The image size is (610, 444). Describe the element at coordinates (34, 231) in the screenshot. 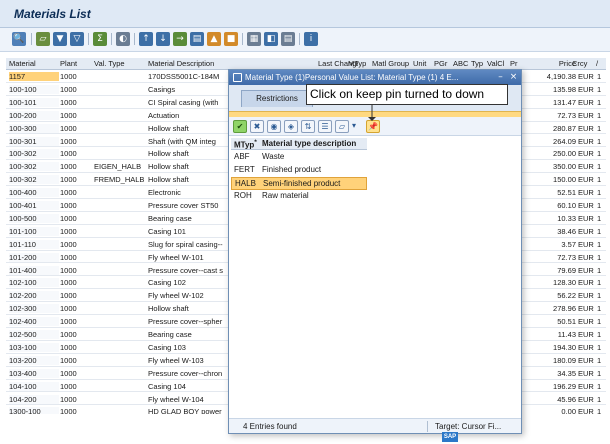

I see `material-cell: 101-100` at that location.